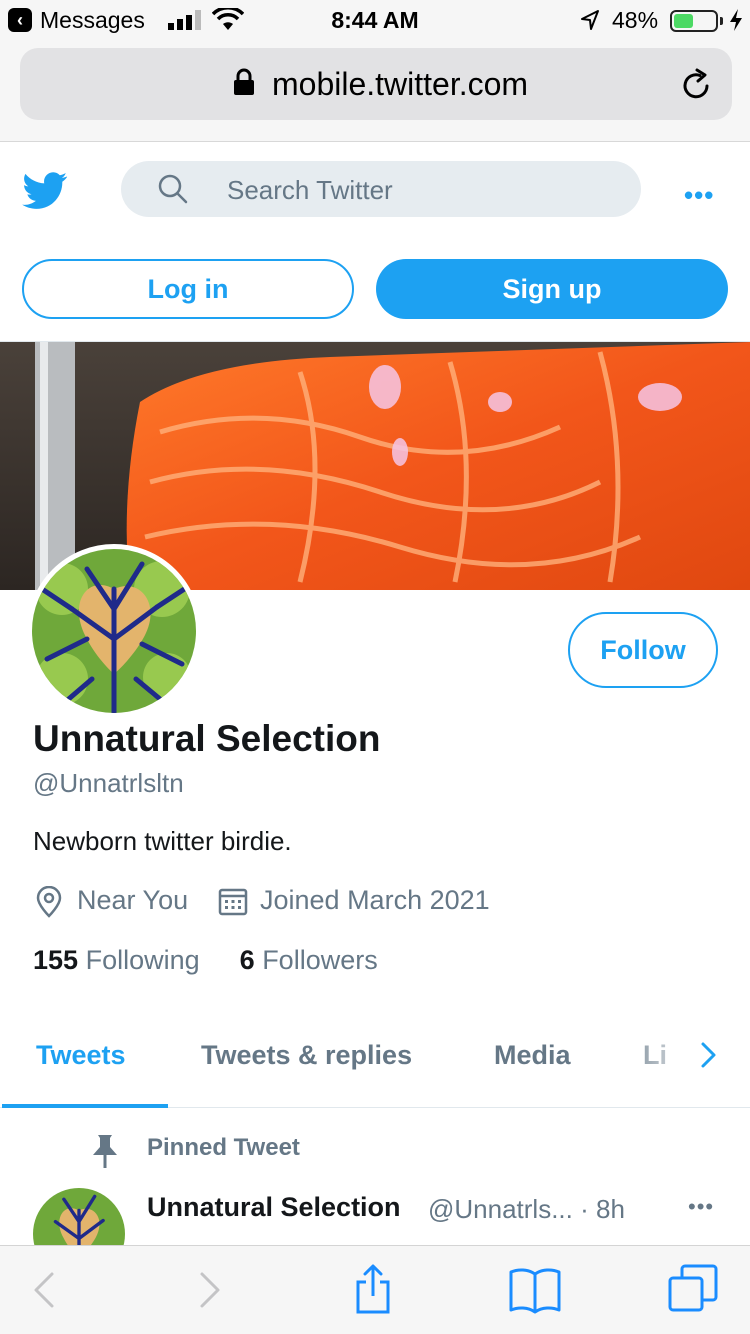 The height and width of the screenshot is (1334, 750). What do you see at coordinates (105, 1151) in the screenshot?
I see `pin-icon` at bounding box center [105, 1151].